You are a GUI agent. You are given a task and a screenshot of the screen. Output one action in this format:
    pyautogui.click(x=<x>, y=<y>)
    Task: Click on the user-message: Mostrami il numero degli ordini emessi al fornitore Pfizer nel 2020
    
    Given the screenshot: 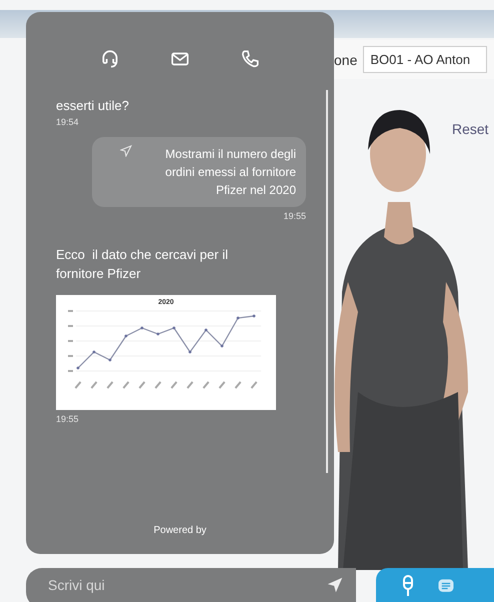 What is the action you would take?
    pyautogui.click(x=230, y=172)
    